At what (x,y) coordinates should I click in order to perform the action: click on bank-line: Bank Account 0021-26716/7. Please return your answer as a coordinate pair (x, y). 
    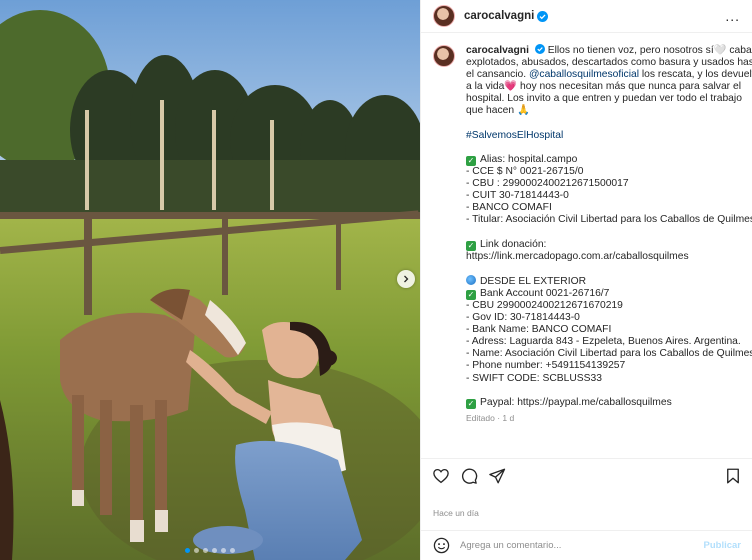
    Looking at the image, I should click on (545, 293).